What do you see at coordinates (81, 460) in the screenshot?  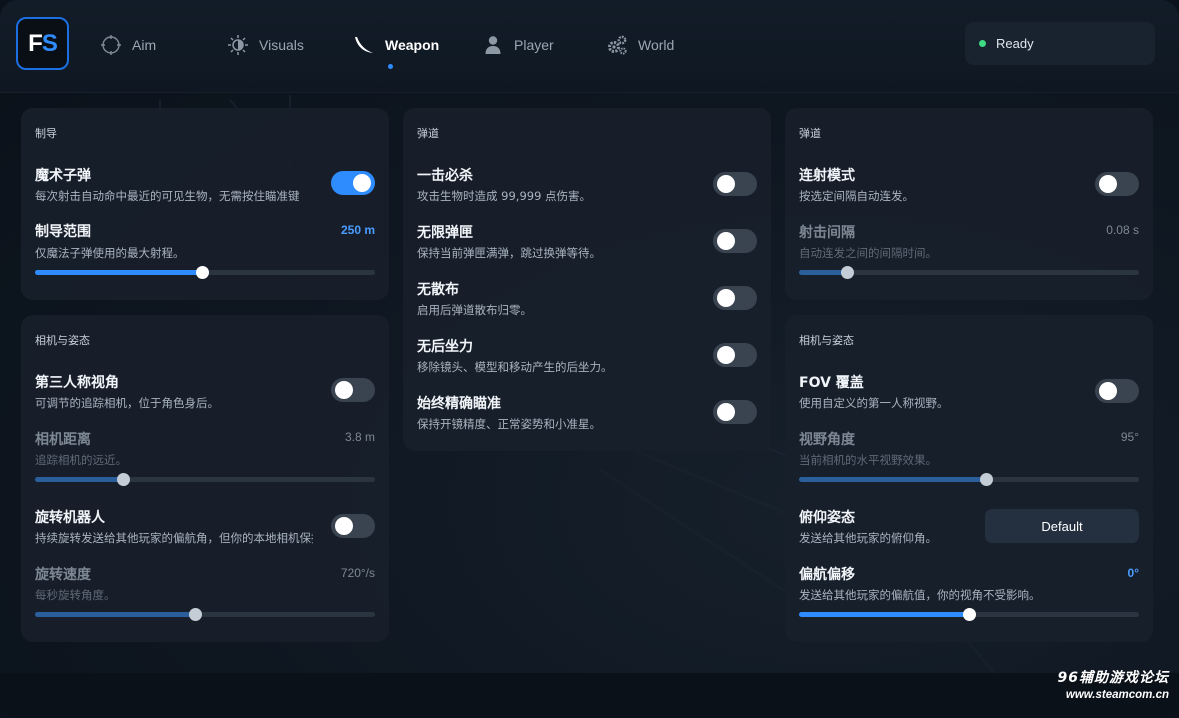 I see `camera-distance-desc: 追踪相机的远近。` at bounding box center [81, 460].